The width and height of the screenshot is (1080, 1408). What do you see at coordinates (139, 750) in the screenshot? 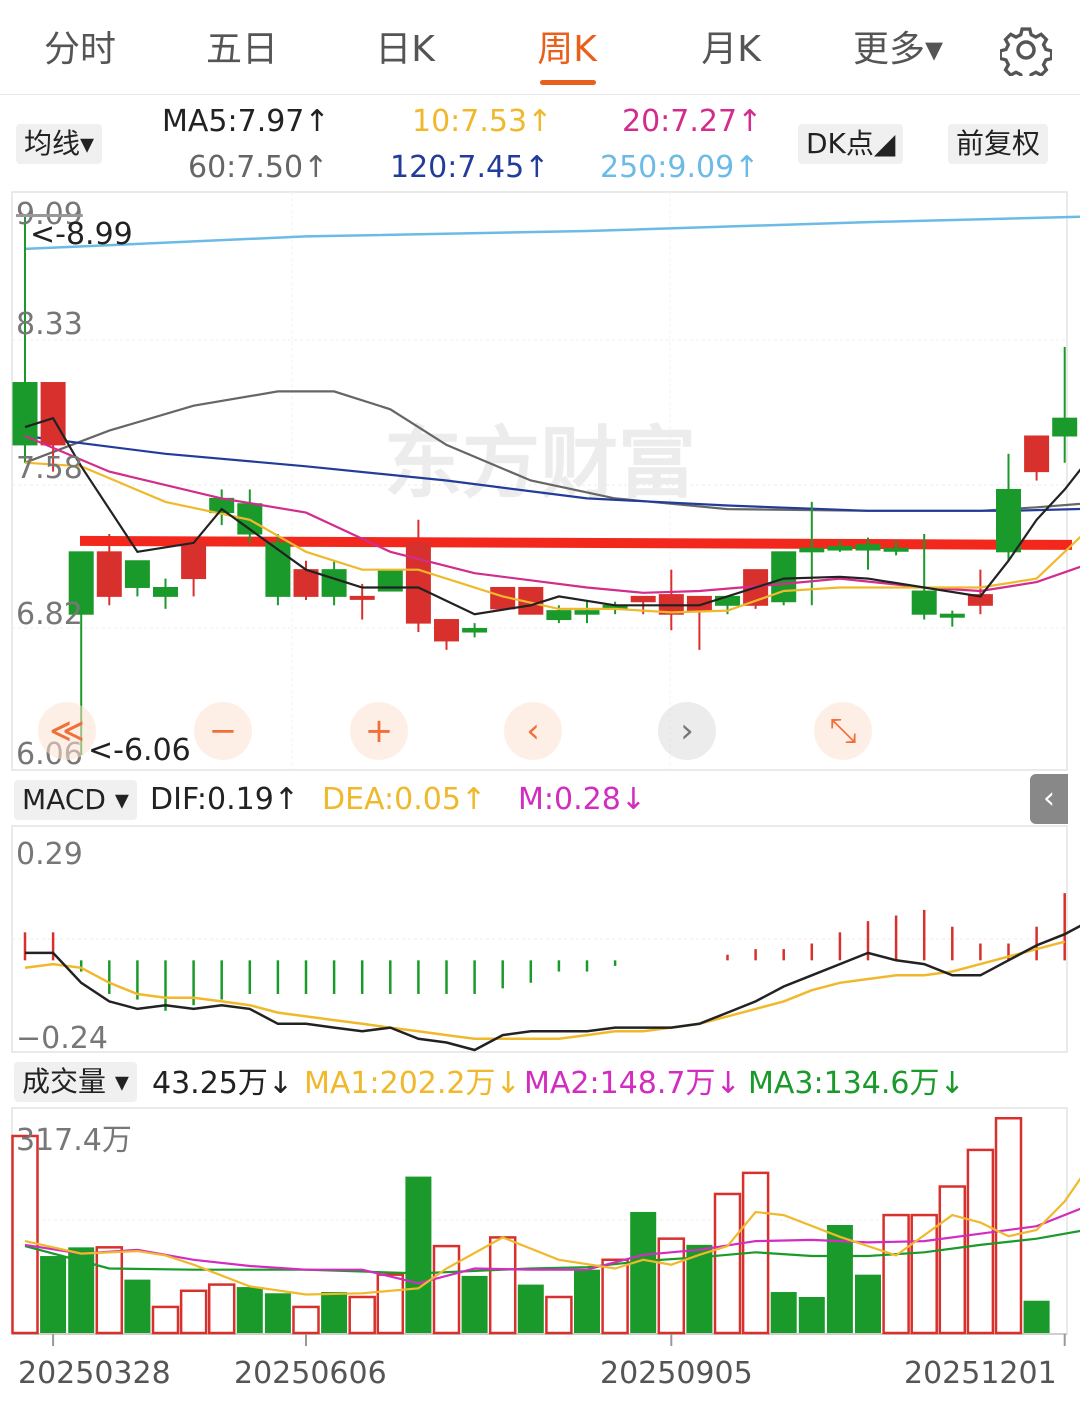
I see `low-marker: <-6.06` at bounding box center [139, 750].